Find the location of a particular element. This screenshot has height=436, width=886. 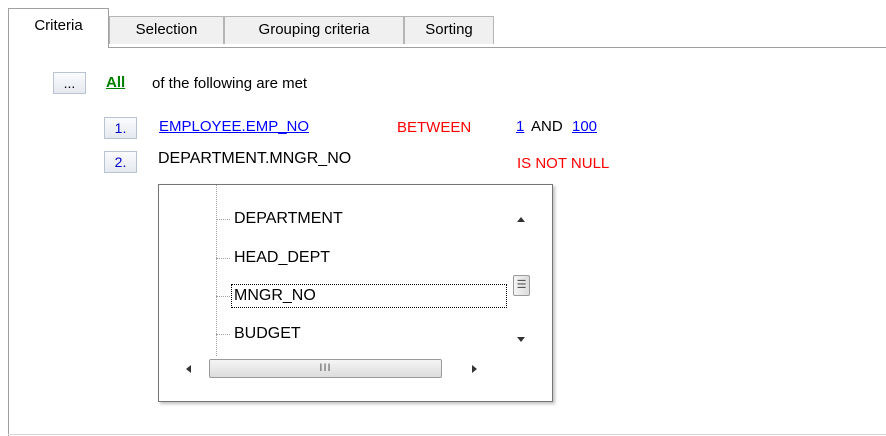

tab-criteria: Criteria is located at coordinates (58, 28).